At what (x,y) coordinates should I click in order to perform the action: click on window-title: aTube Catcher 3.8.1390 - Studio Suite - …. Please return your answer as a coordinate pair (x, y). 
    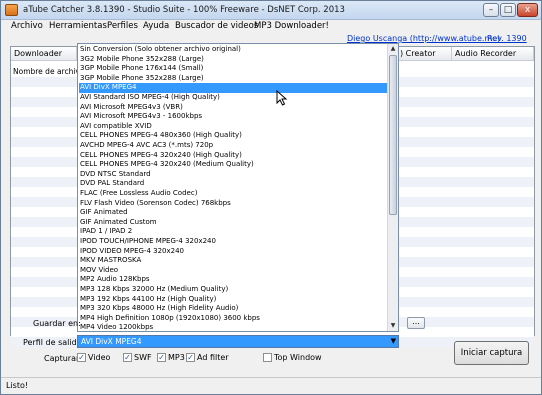
    Looking at the image, I should click on (184, 10).